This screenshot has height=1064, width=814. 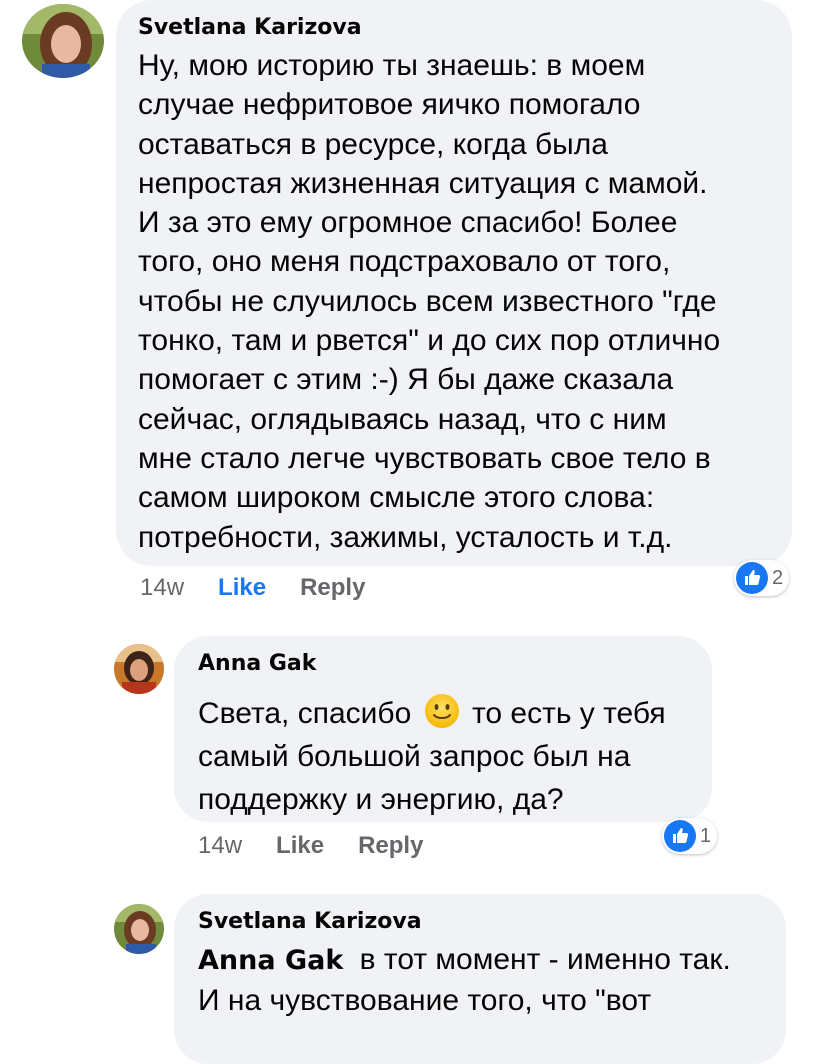 I want to click on text-line: чтобы не случилось всем известного "где, so click(x=427, y=301).